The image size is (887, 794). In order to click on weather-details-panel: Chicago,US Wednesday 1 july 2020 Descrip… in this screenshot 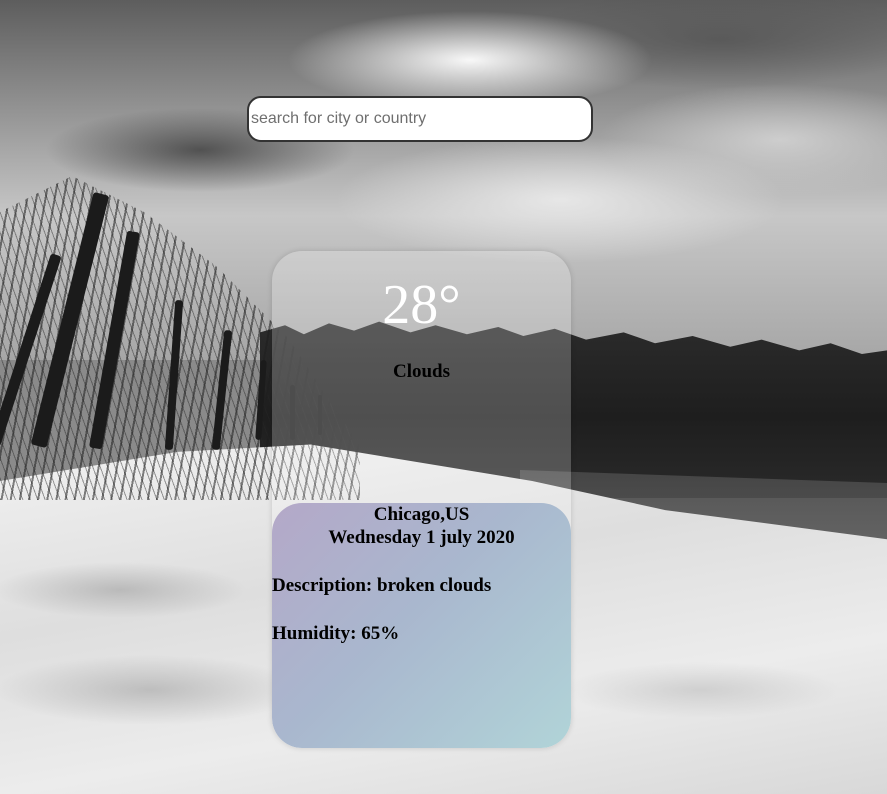, I will do `click(421, 625)`.